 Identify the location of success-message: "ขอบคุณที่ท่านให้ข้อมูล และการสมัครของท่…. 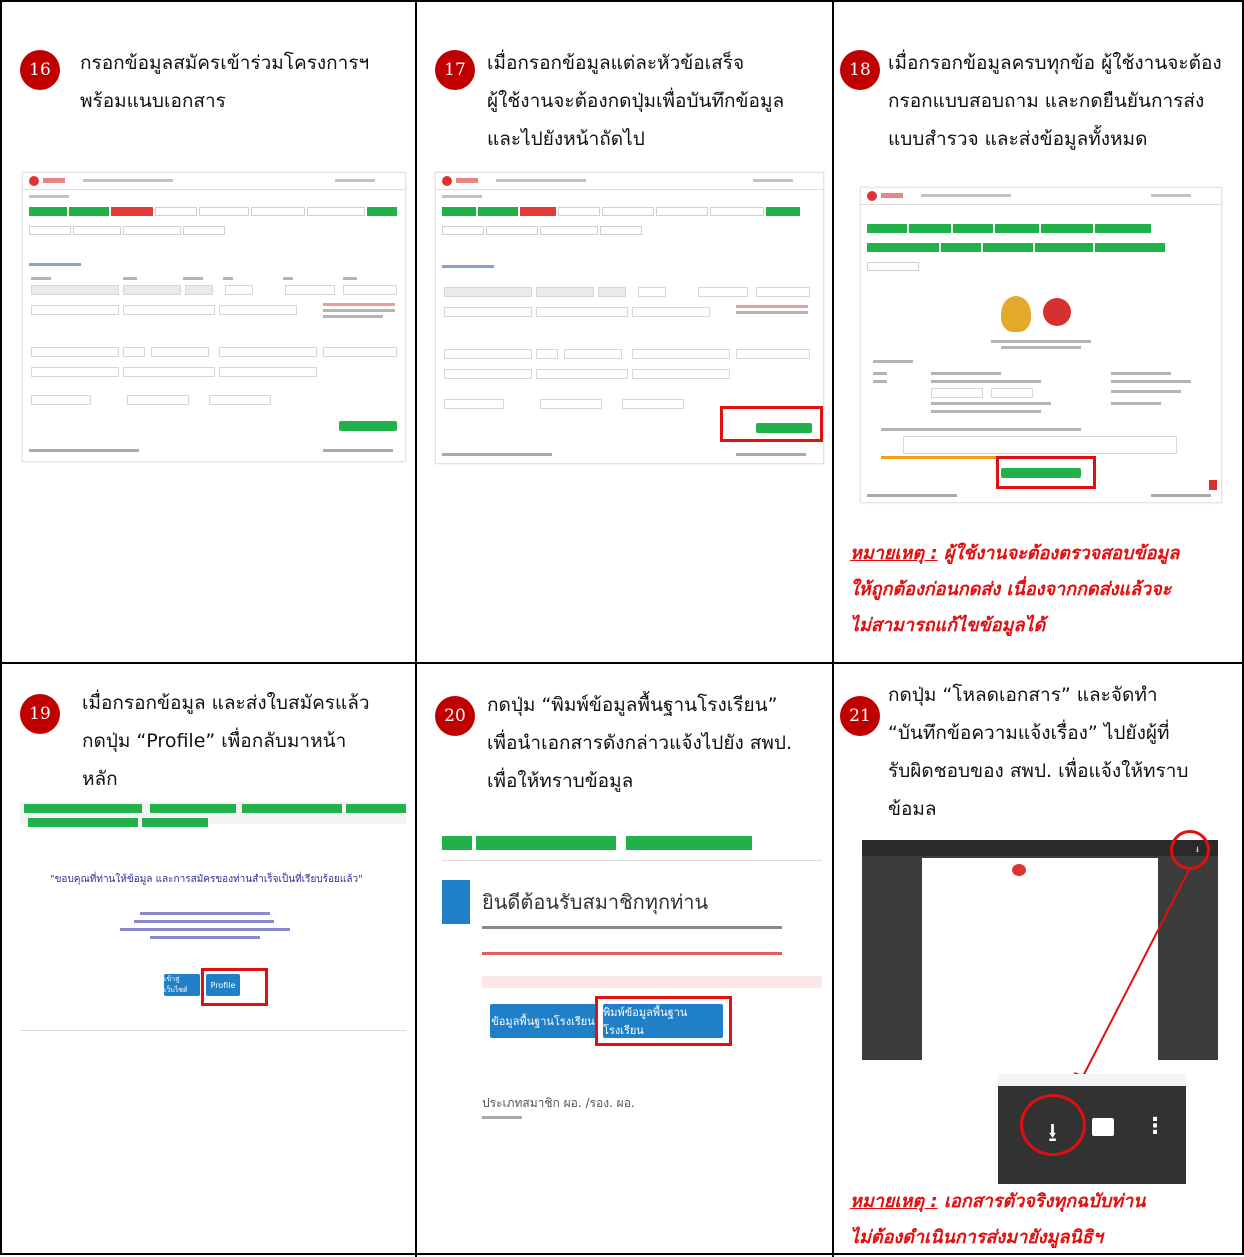
(206, 879).